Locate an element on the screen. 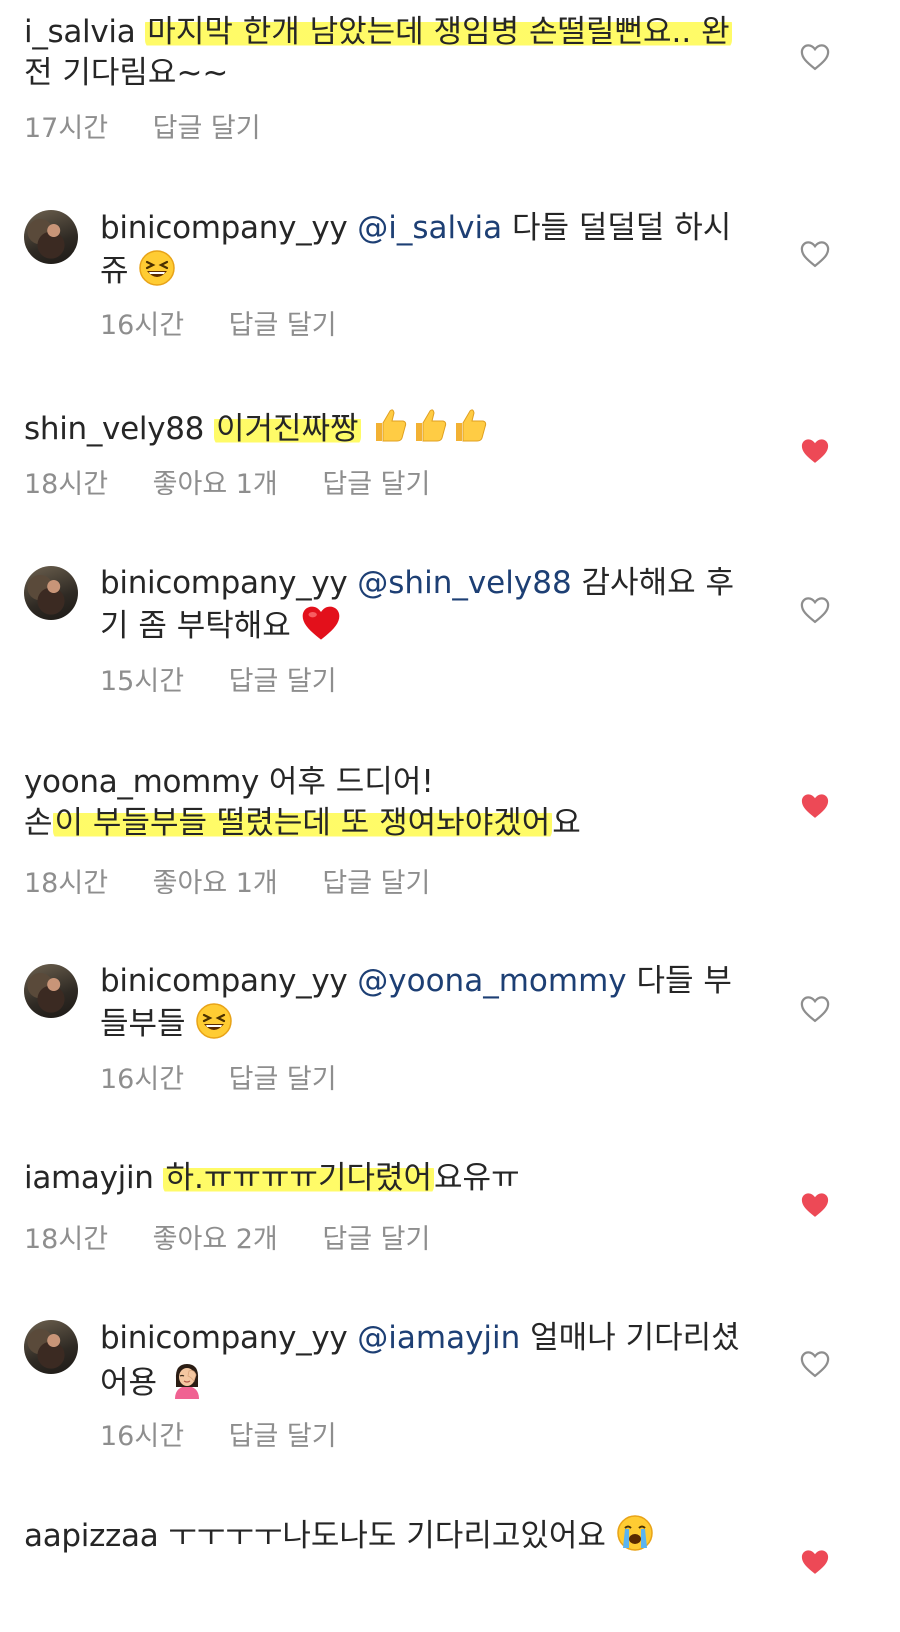  comment-message-highlighted: 마지막 한개 남았는데 쟁임병 손떨릴뻔요.. 완 is located at coordinates (438, 32).